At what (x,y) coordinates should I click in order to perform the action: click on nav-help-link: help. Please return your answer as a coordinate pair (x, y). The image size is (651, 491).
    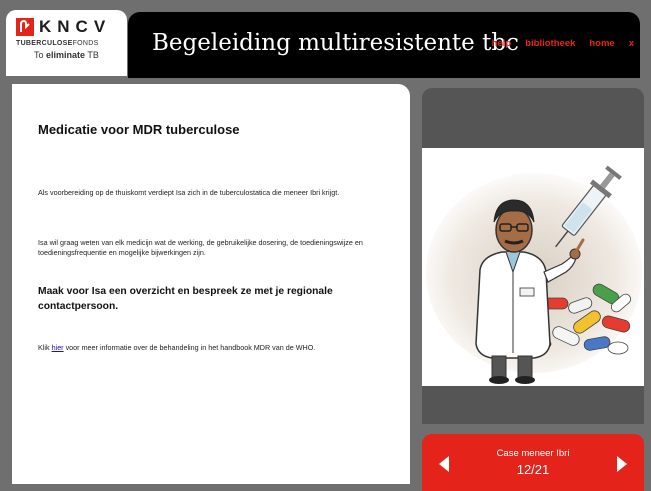
    Looking at the image, I should click on (502, 43).